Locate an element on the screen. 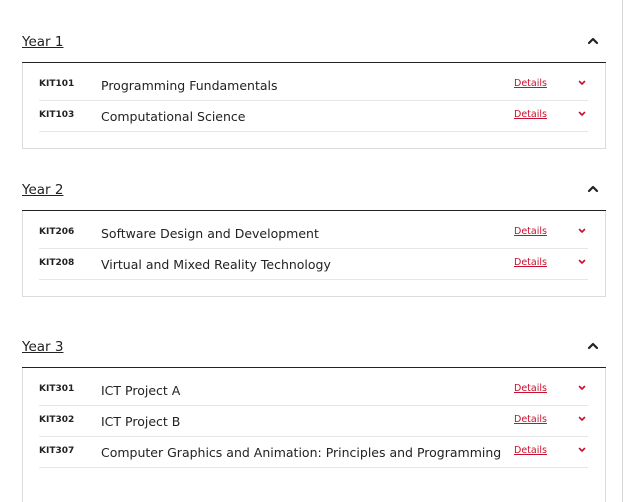 The width and height of the screenshot is (637, 502). year-1-title: Year 1 is located at coordinates (42, 42).